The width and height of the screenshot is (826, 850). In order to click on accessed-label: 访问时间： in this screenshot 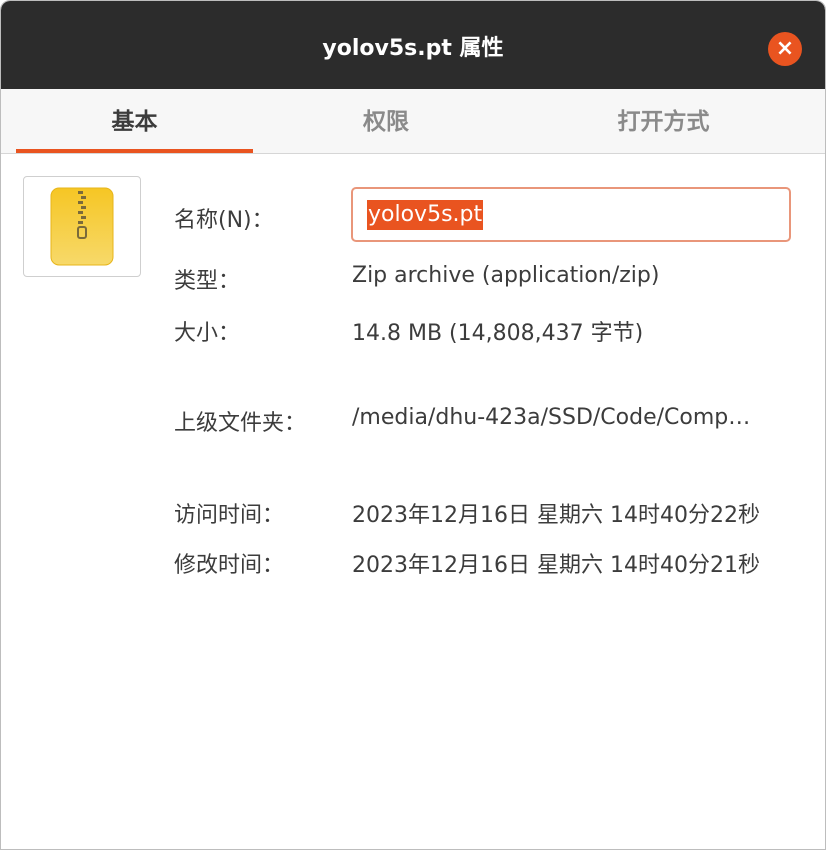, I will do `click(229, 515)`.